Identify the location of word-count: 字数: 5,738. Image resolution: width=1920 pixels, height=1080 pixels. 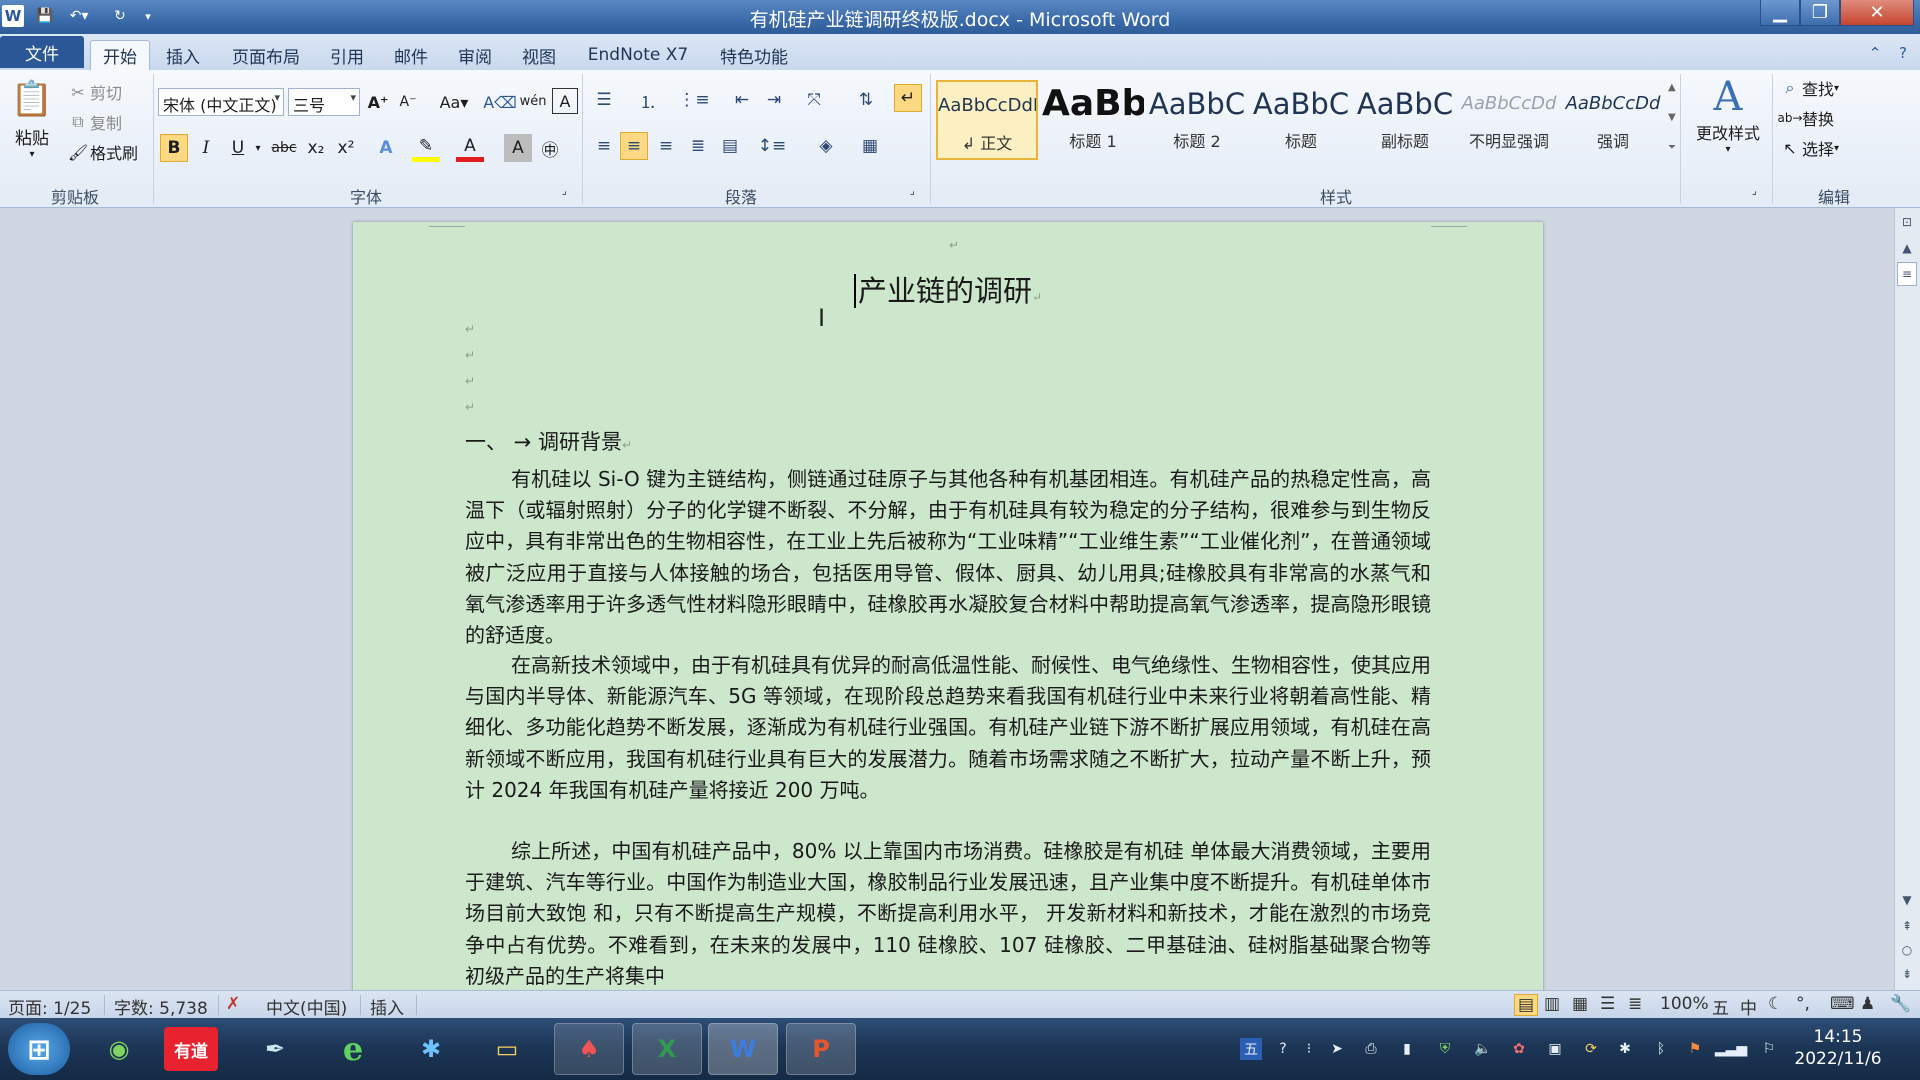
(161, 1006).